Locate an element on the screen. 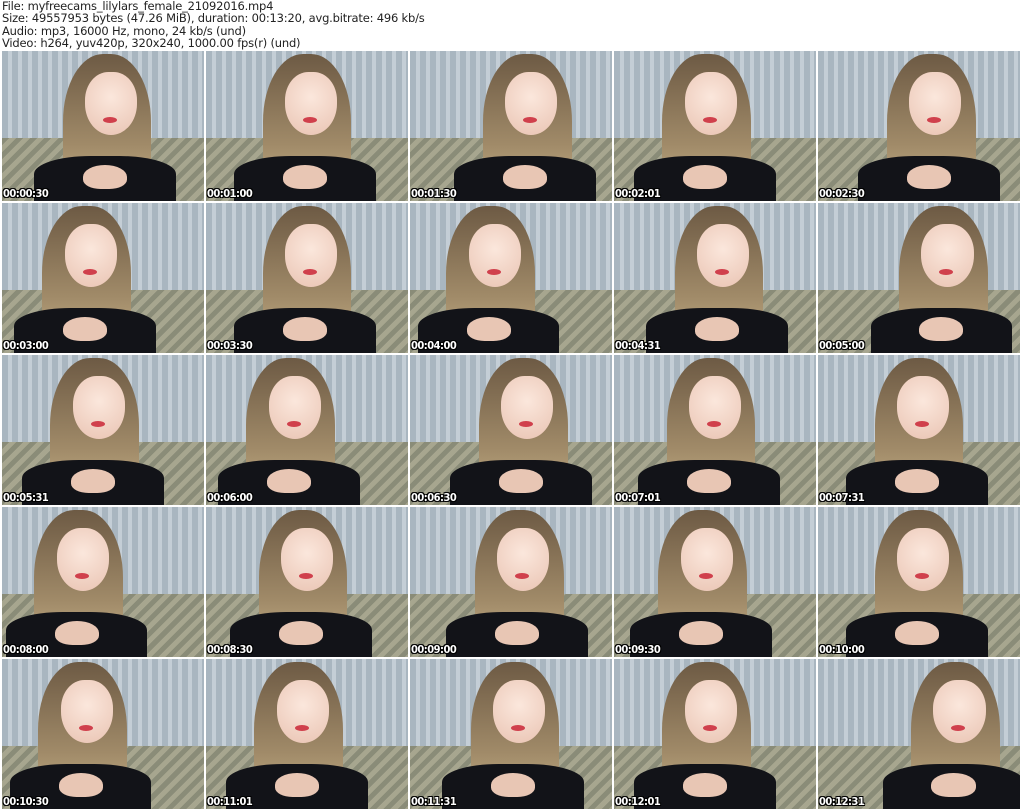  video-thumbnail: 00:05:31 is located at coordinates (103, 430).